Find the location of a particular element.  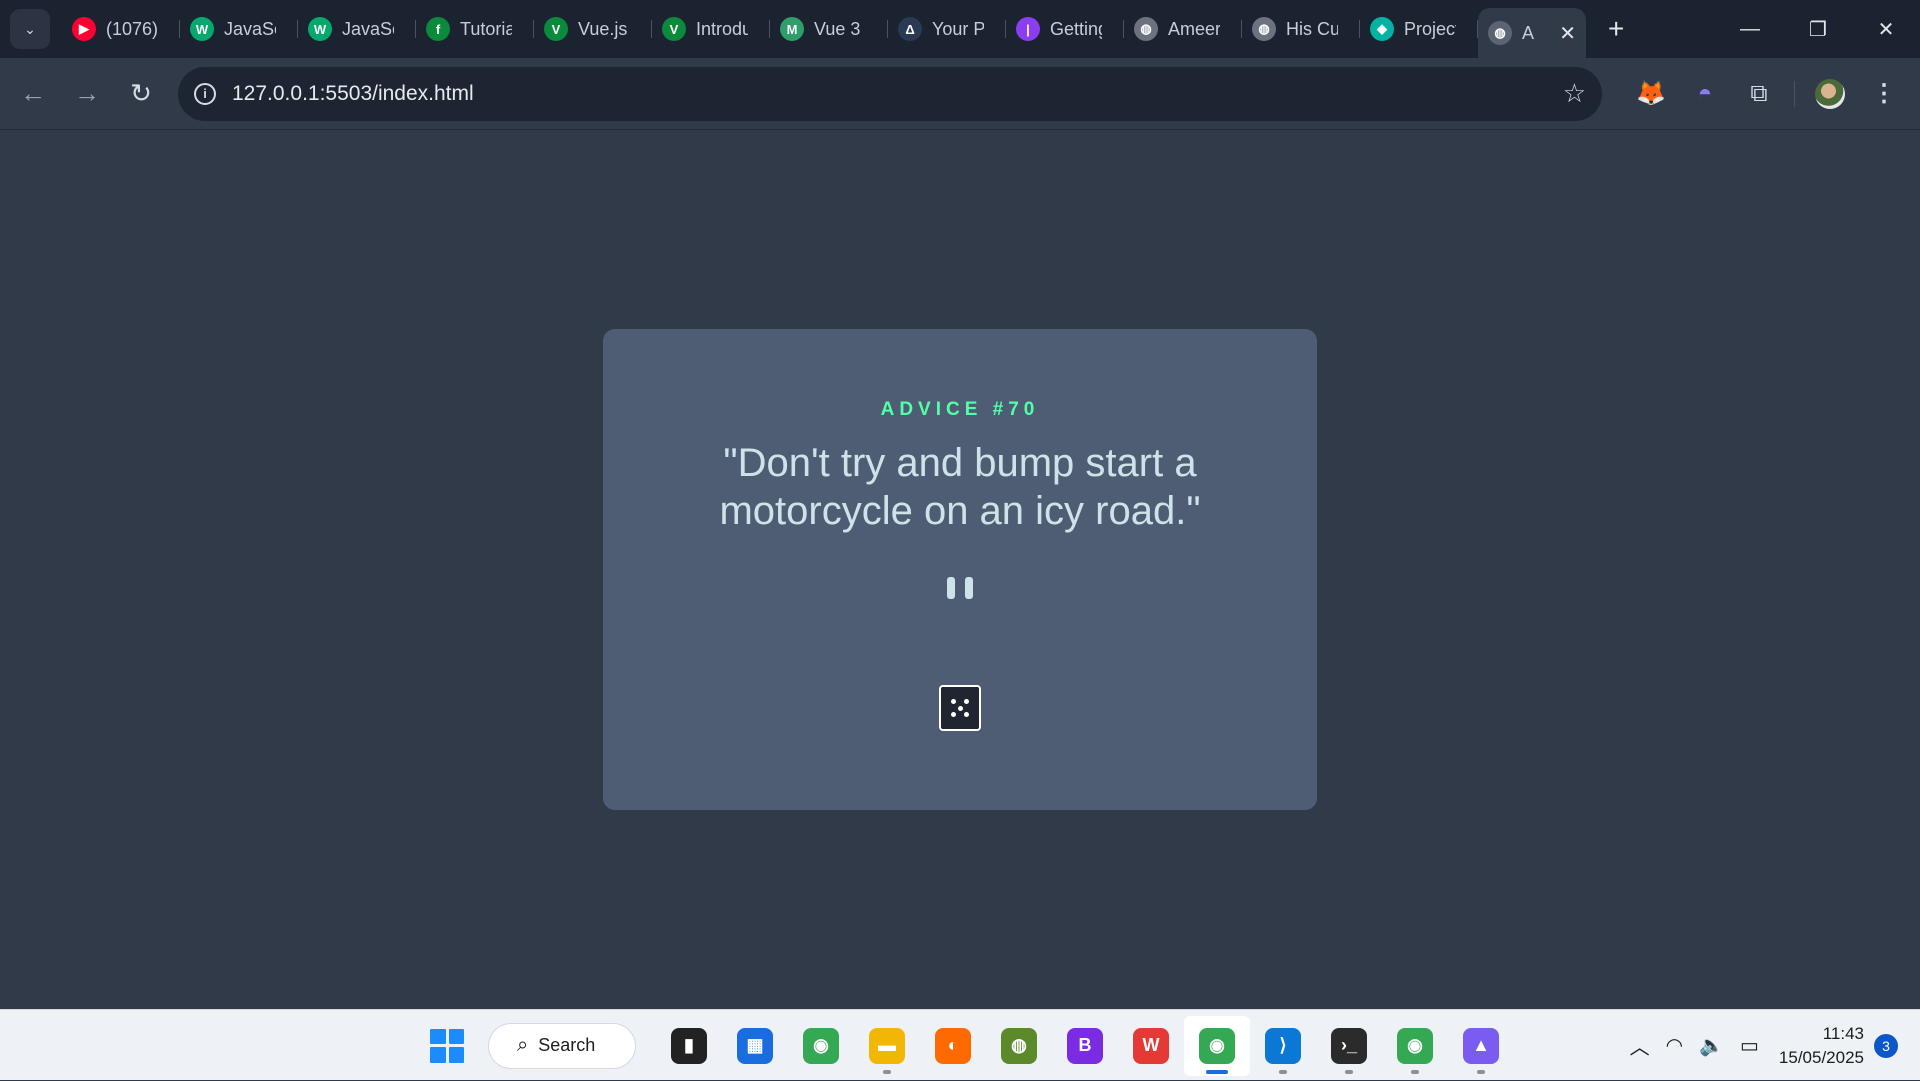

chevron-up-icon: ︿ is located at coordinates (1640, 1045).